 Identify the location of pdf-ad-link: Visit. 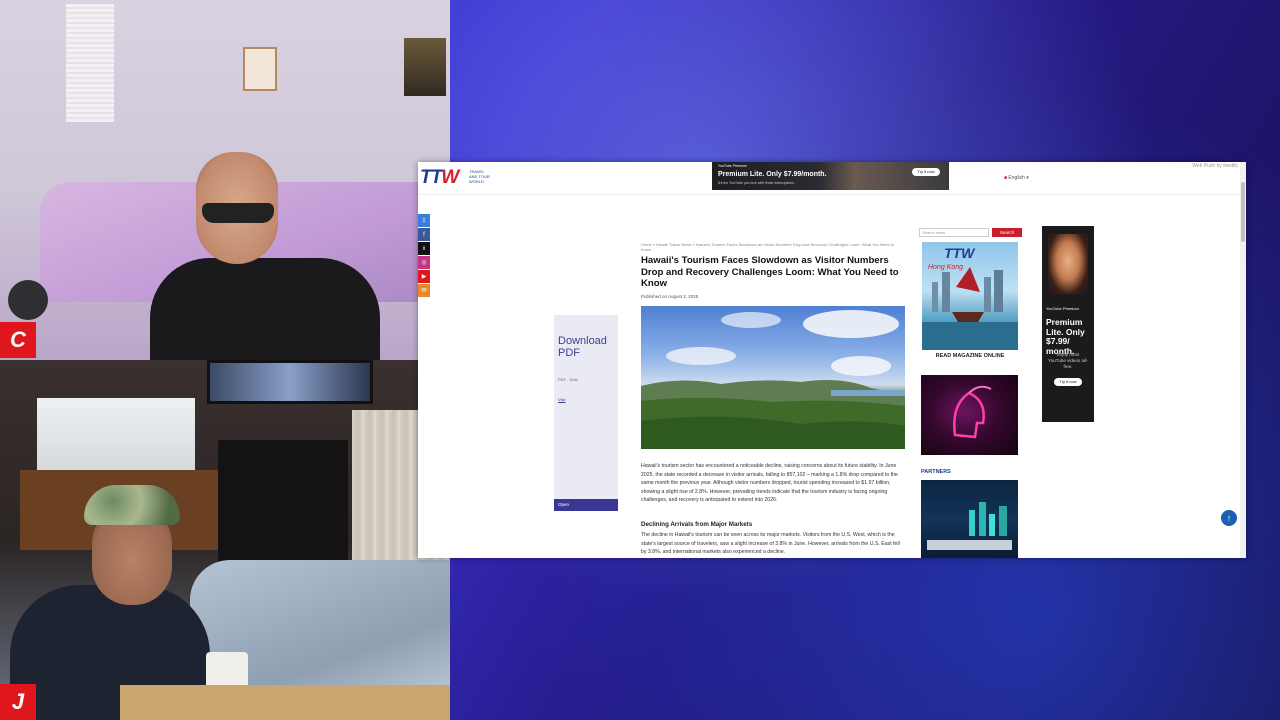
(561, 399).